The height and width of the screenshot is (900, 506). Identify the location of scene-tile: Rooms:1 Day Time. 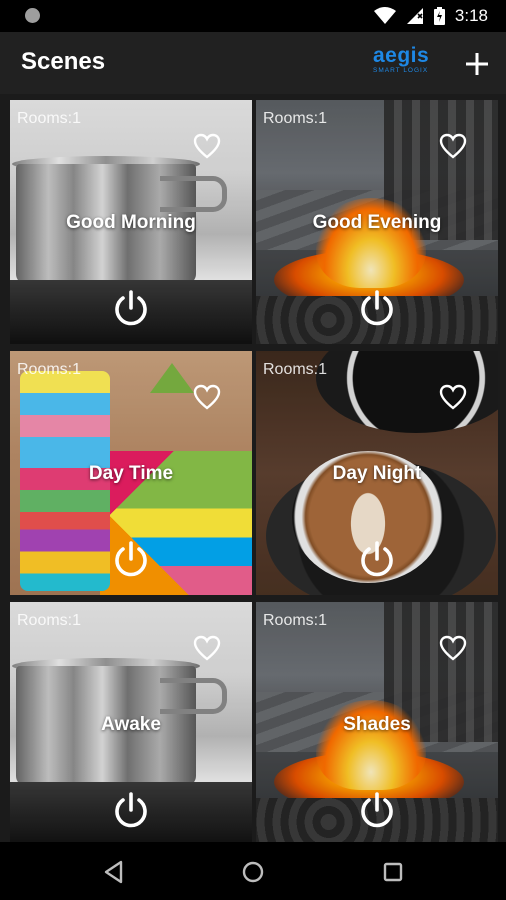
(131, 473).